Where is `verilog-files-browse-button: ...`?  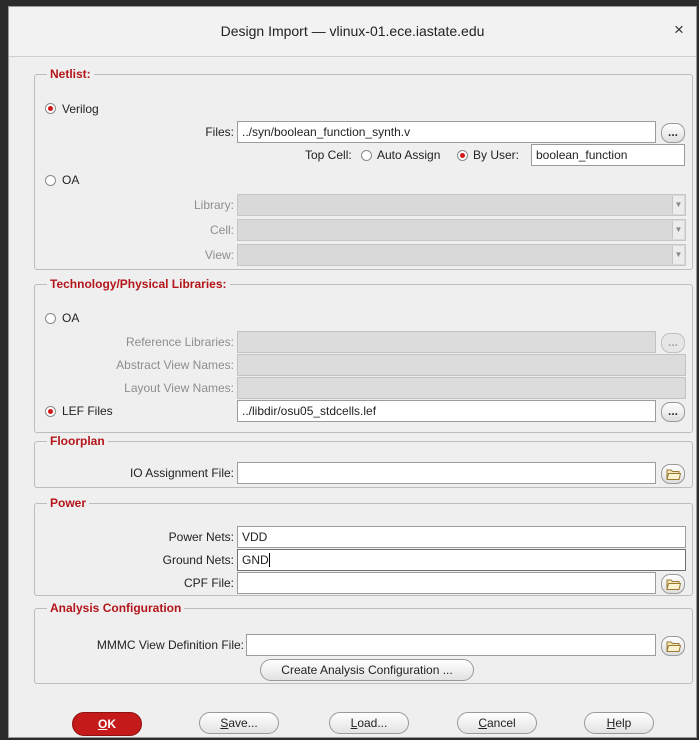
verilog-files-browse-button: ... is located at coordinates (673, 133).